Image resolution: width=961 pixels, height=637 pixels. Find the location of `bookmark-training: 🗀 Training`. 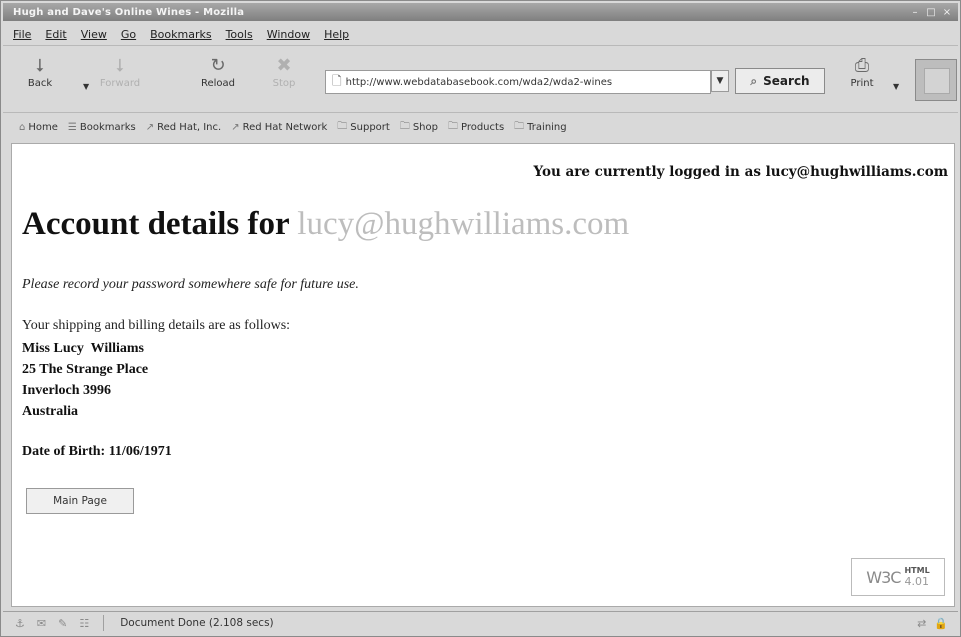

bookmark-training: 🗀 Training is located at coordinates (540, 127).